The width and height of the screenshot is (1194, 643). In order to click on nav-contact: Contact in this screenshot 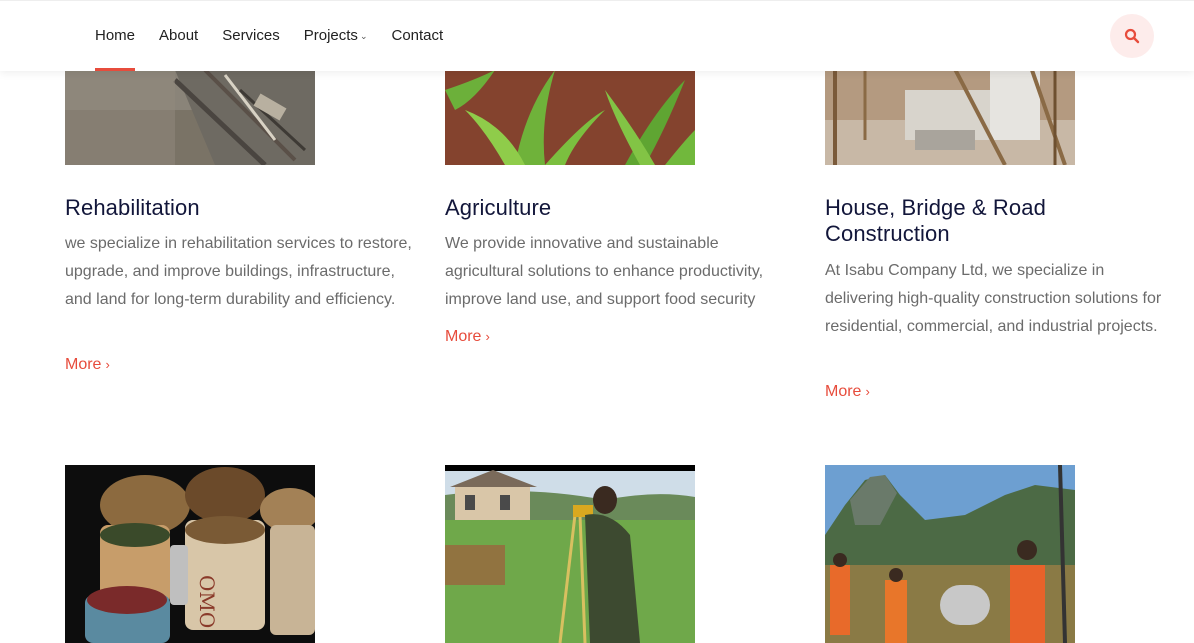, I will do `click(417, 36)`.